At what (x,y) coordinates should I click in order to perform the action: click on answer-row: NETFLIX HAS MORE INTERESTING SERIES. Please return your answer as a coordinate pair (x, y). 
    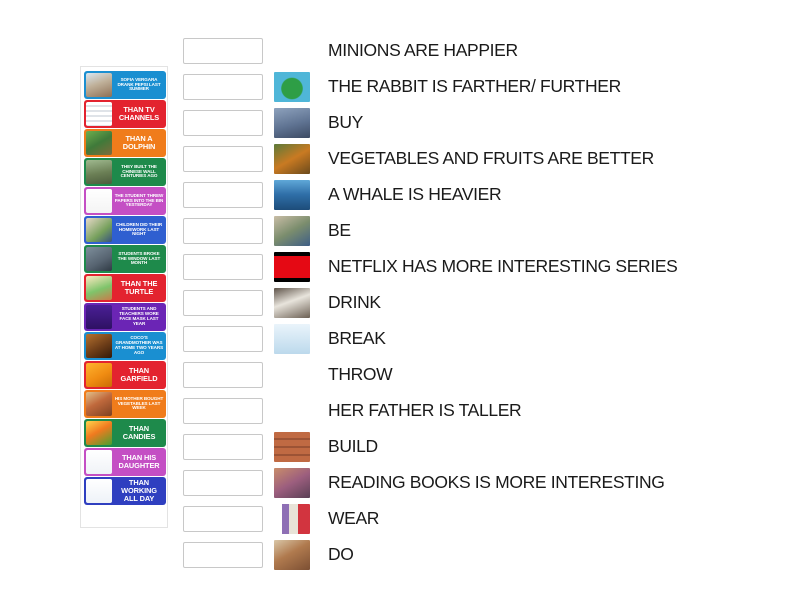
    Looking at the image, I should click on (489, 267).